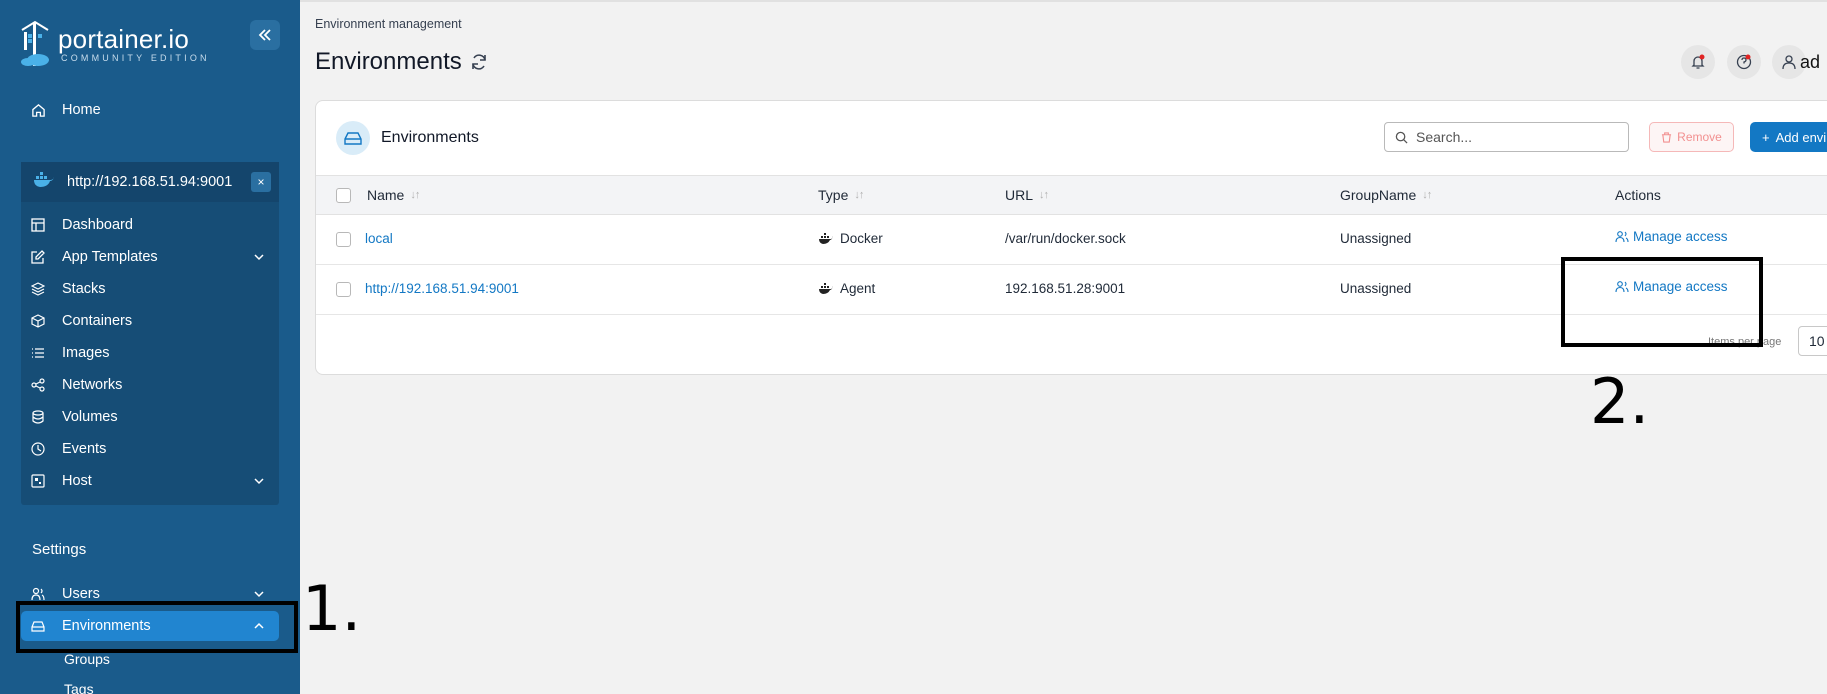  What do you see at coordinates (124, 39) in the screenshot?
I see `logo-name: portainer.io` at bounding box center [124, 39].